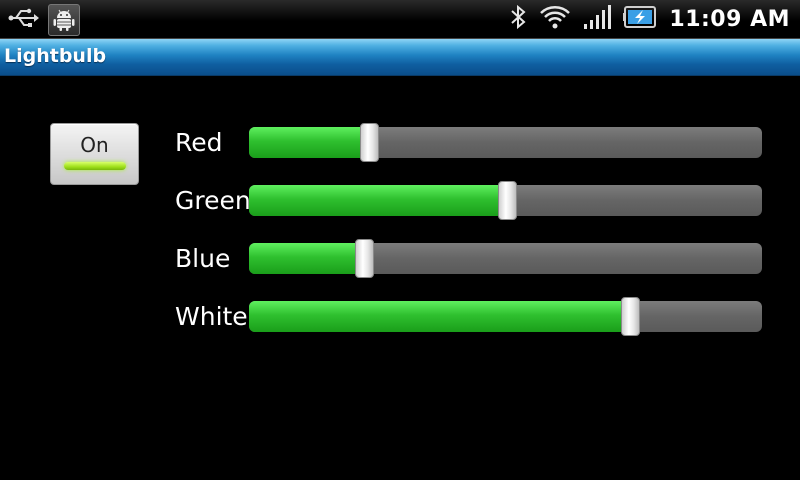 This screenshot has width=800, height=480. Describe the element at coordinates (630, 316) in the screenshot. I see `white-slider-thumb` at that location.